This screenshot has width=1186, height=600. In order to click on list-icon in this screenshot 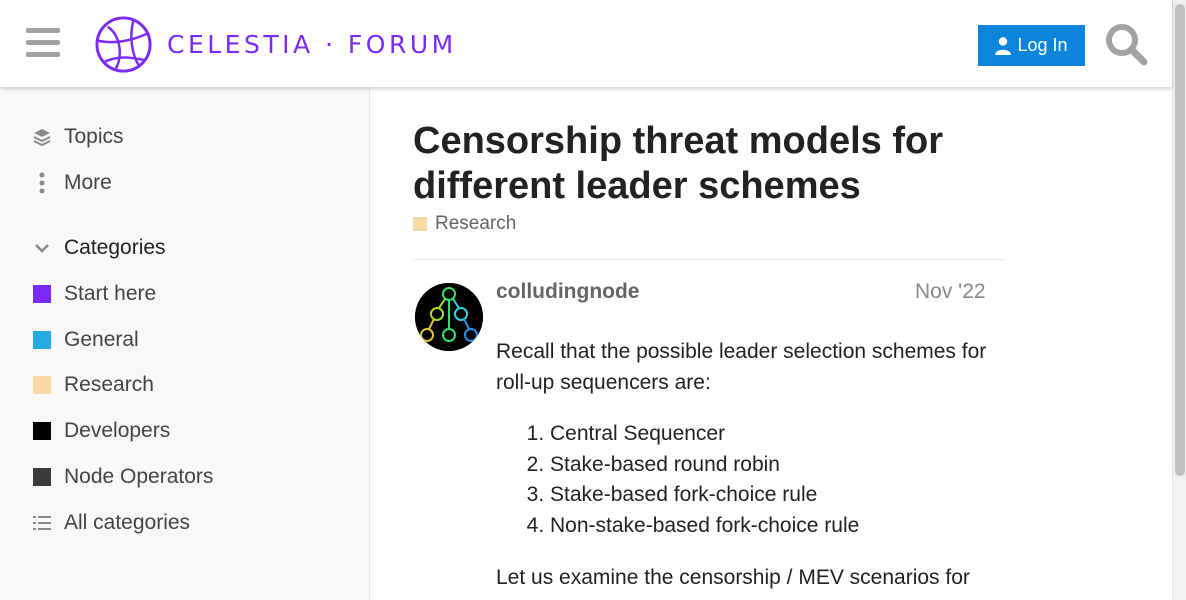, I will do `click(42, 523)`.